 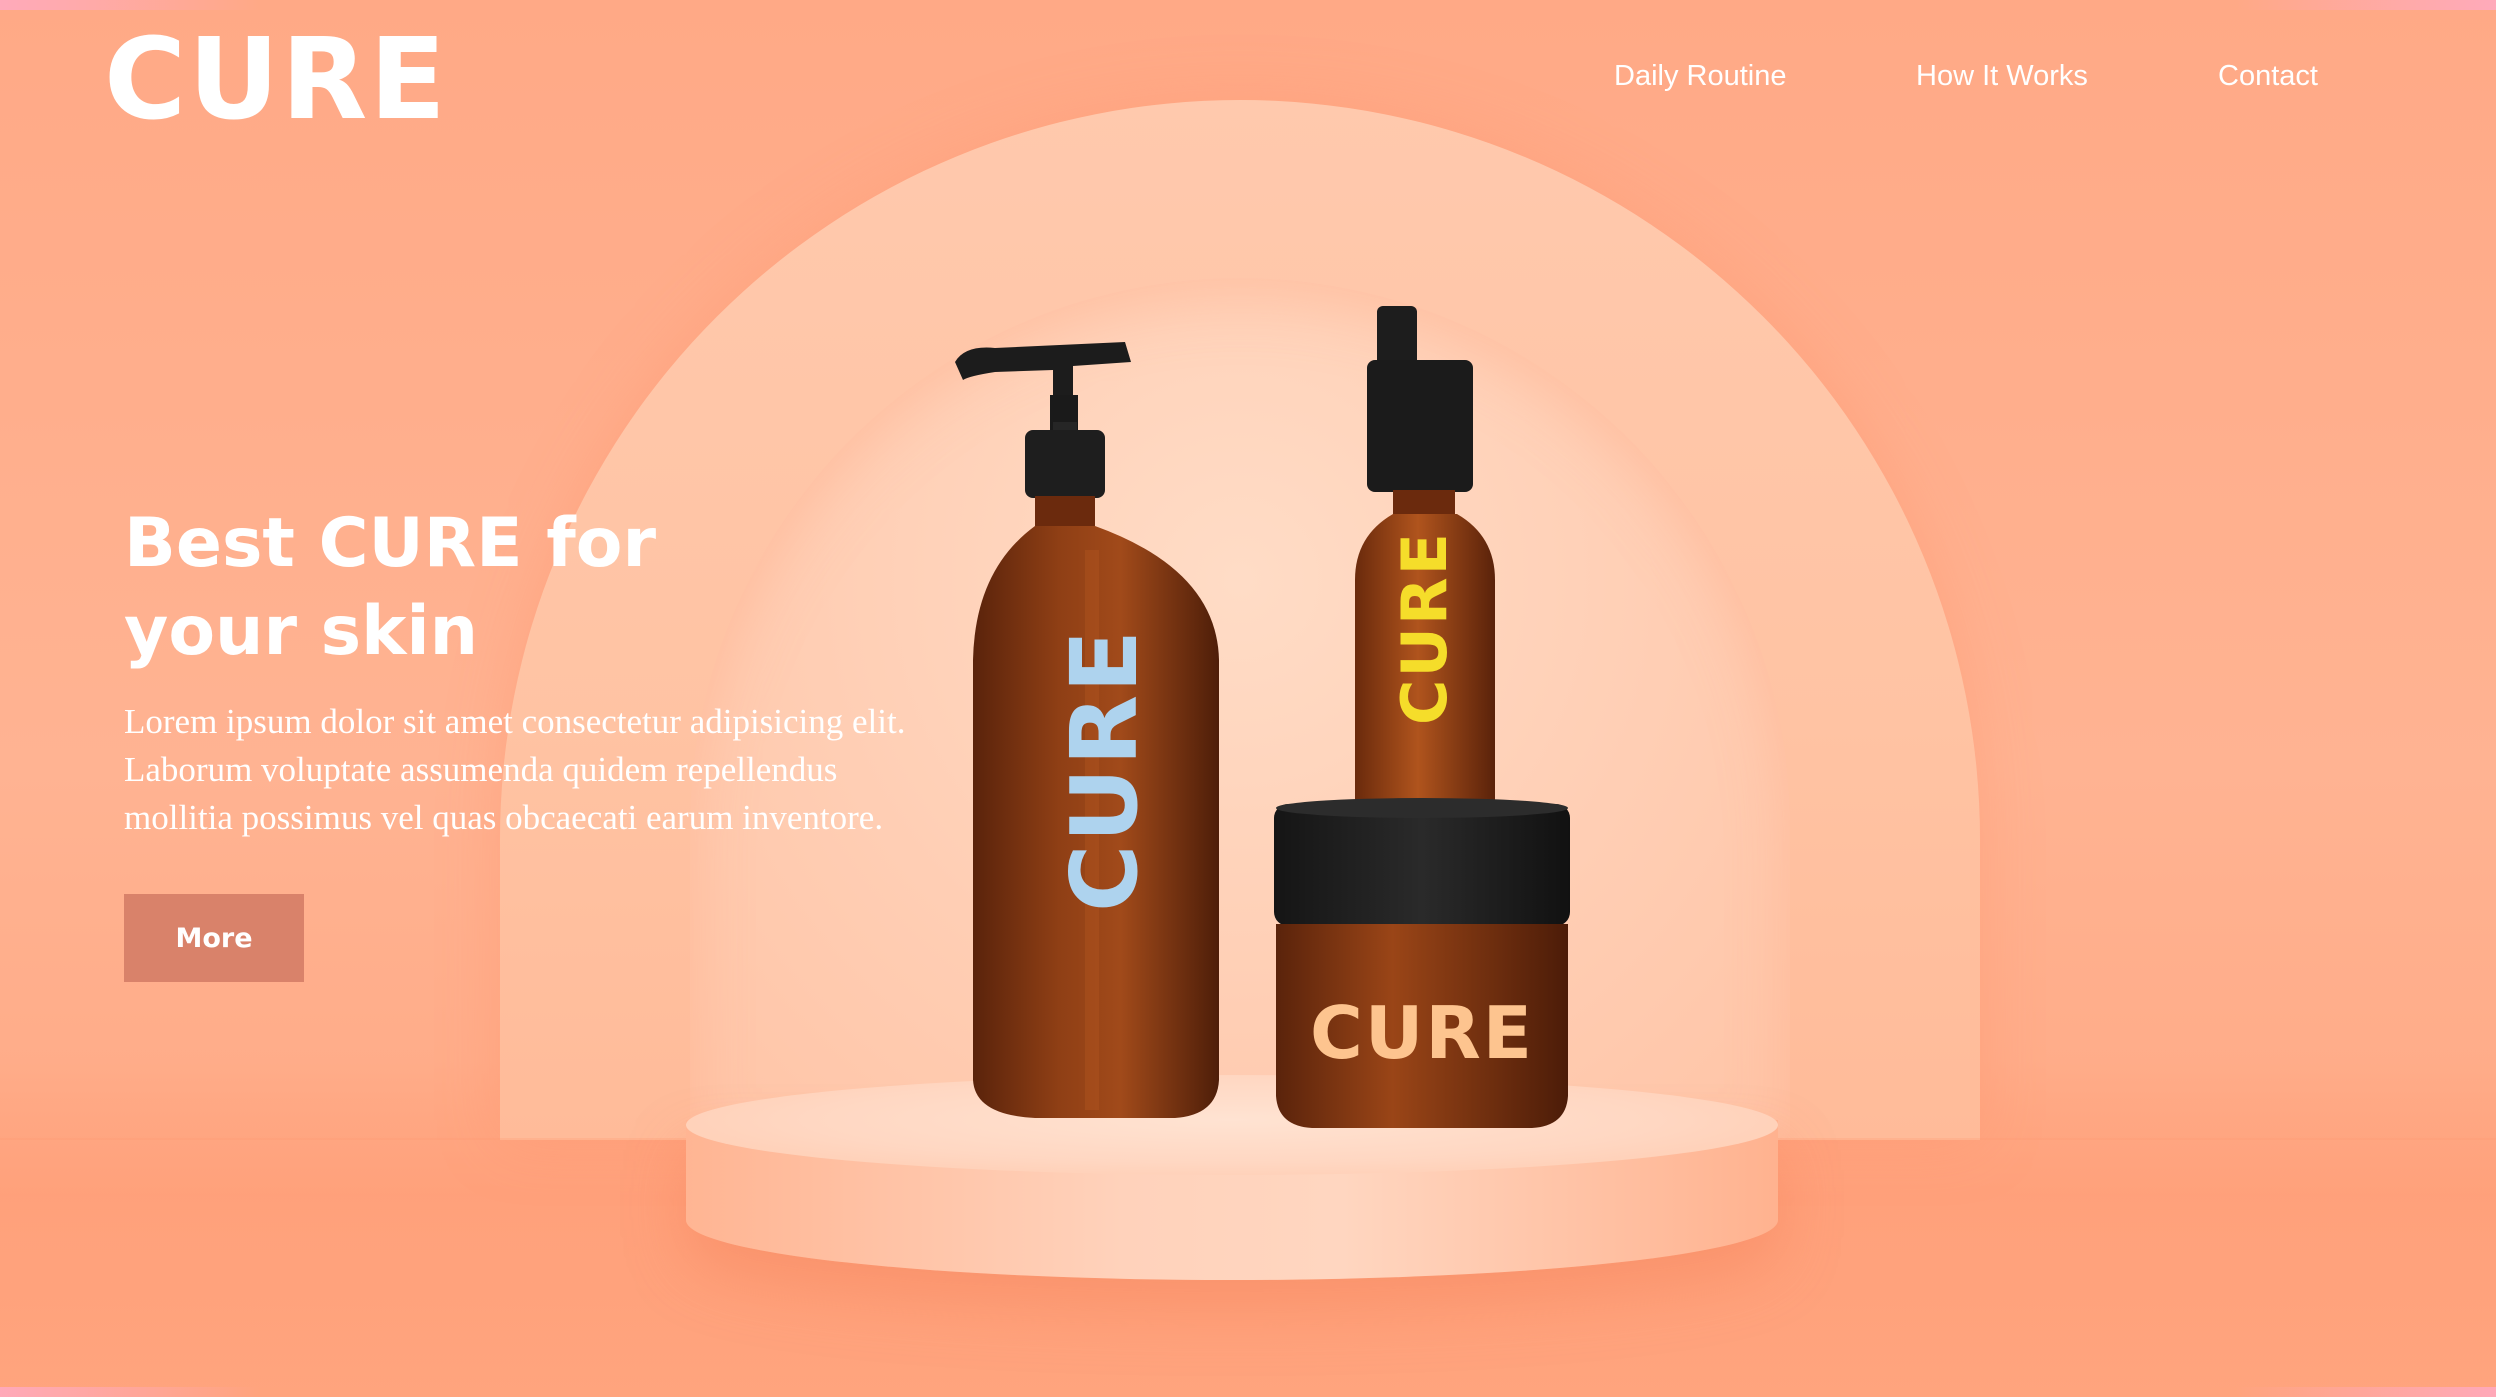 I want to click on nav-link-daily-routine: Daily Routine, so click(x=1700, y=76).